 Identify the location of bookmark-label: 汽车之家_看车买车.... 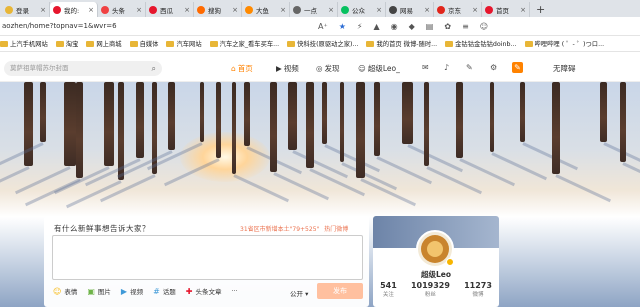
(249, 44).